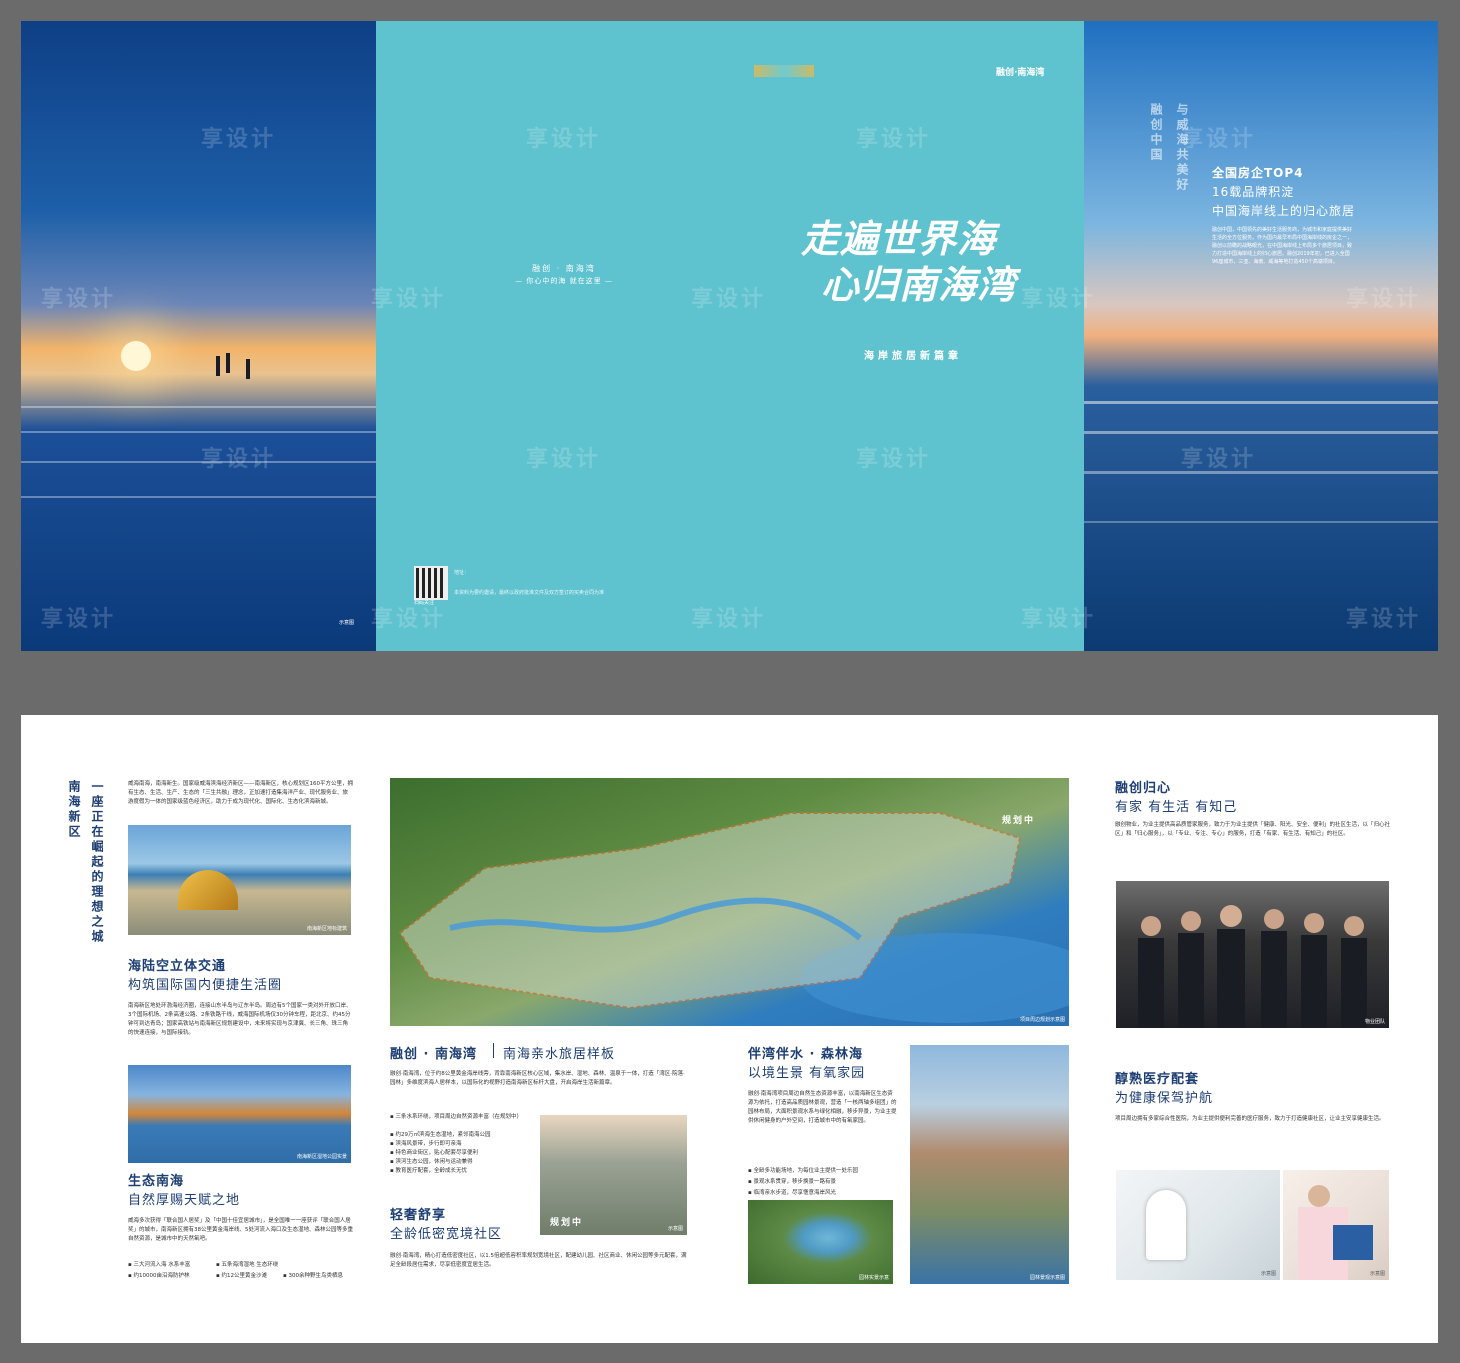  What do you see at coordinates (1198, 1225) in the screenshot?
I see `medical-photo-1: 示意图` at bounding box center [1198, 1225].